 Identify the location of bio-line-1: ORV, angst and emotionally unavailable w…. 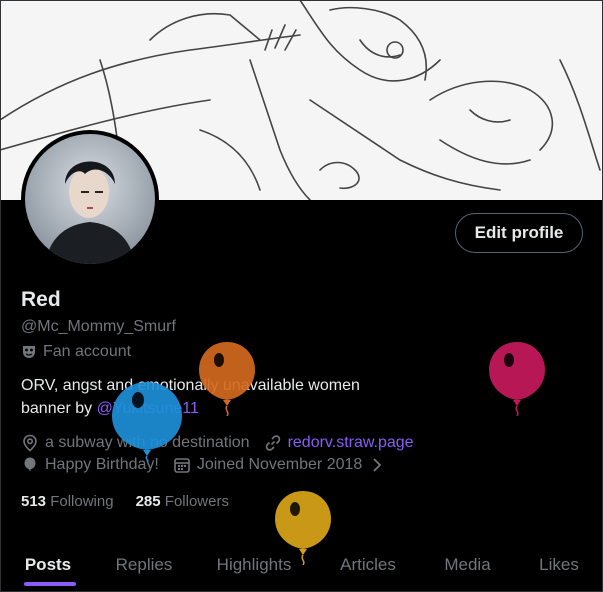
(190, 385).